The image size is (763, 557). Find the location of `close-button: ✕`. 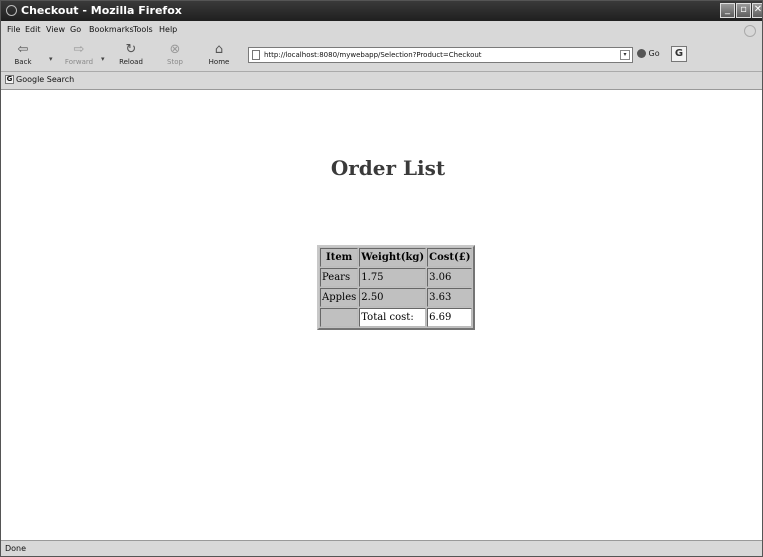

close-button: ✕ is located at coordinates (757, 10).